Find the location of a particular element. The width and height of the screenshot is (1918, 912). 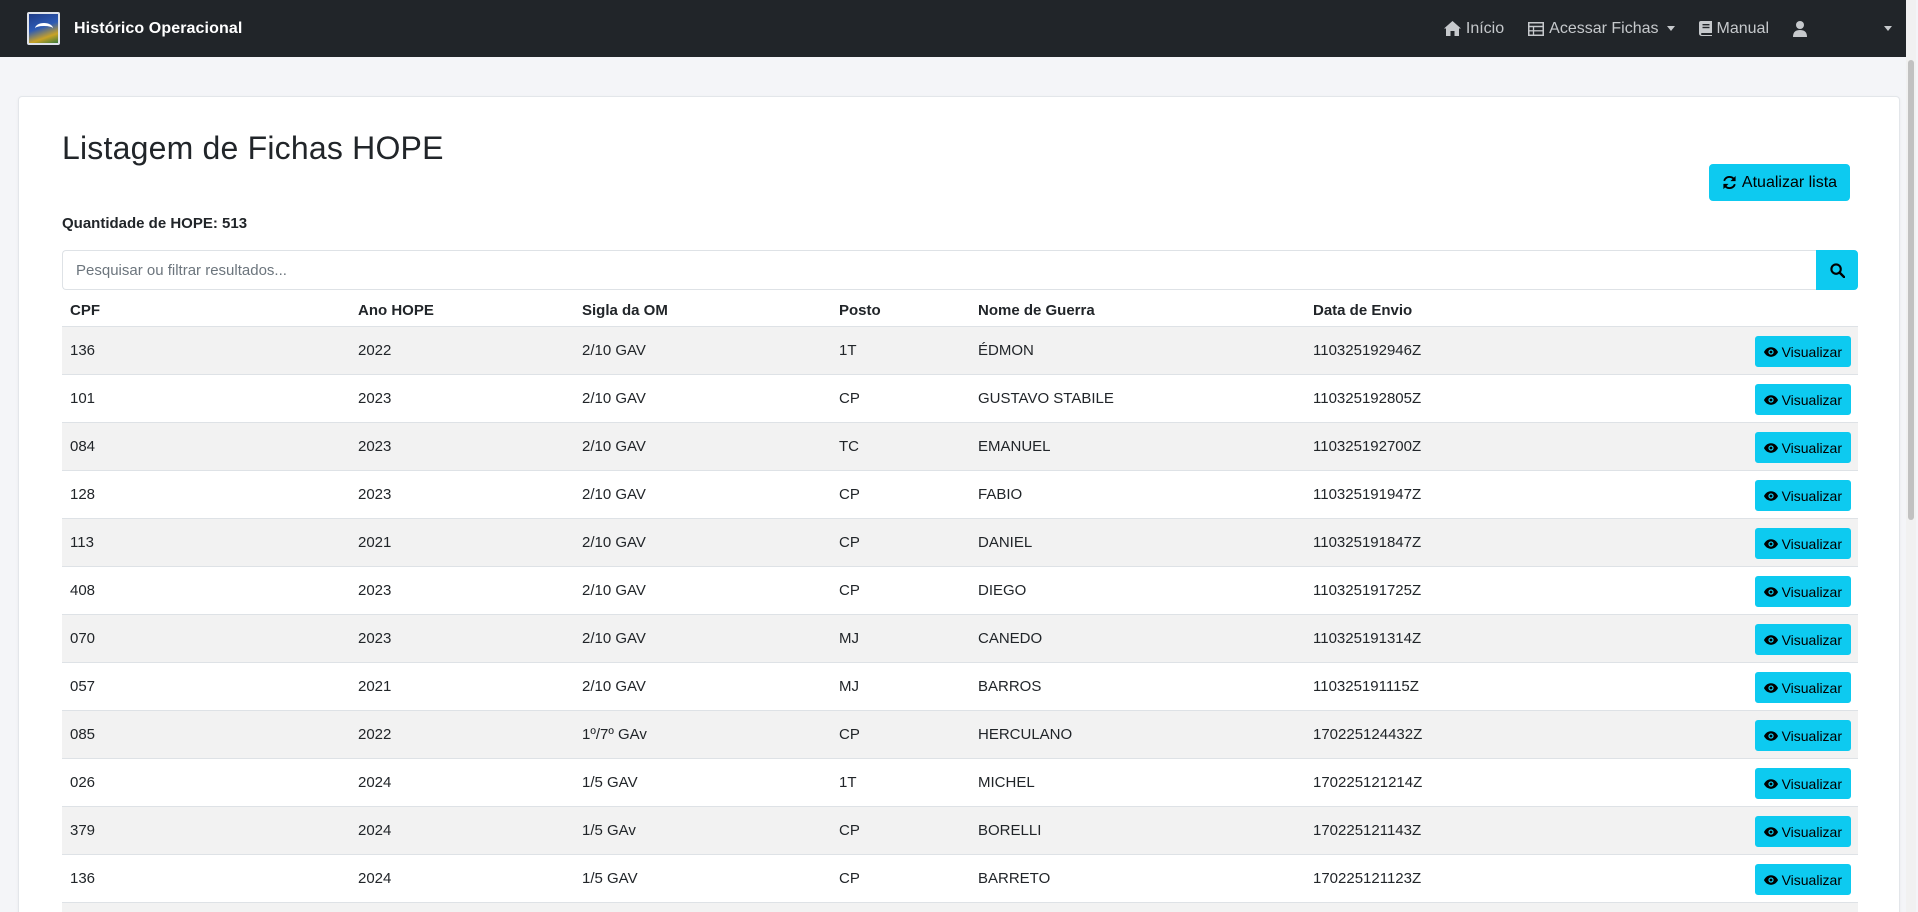

scrollbar-track is located at coordinates (1911, 456).